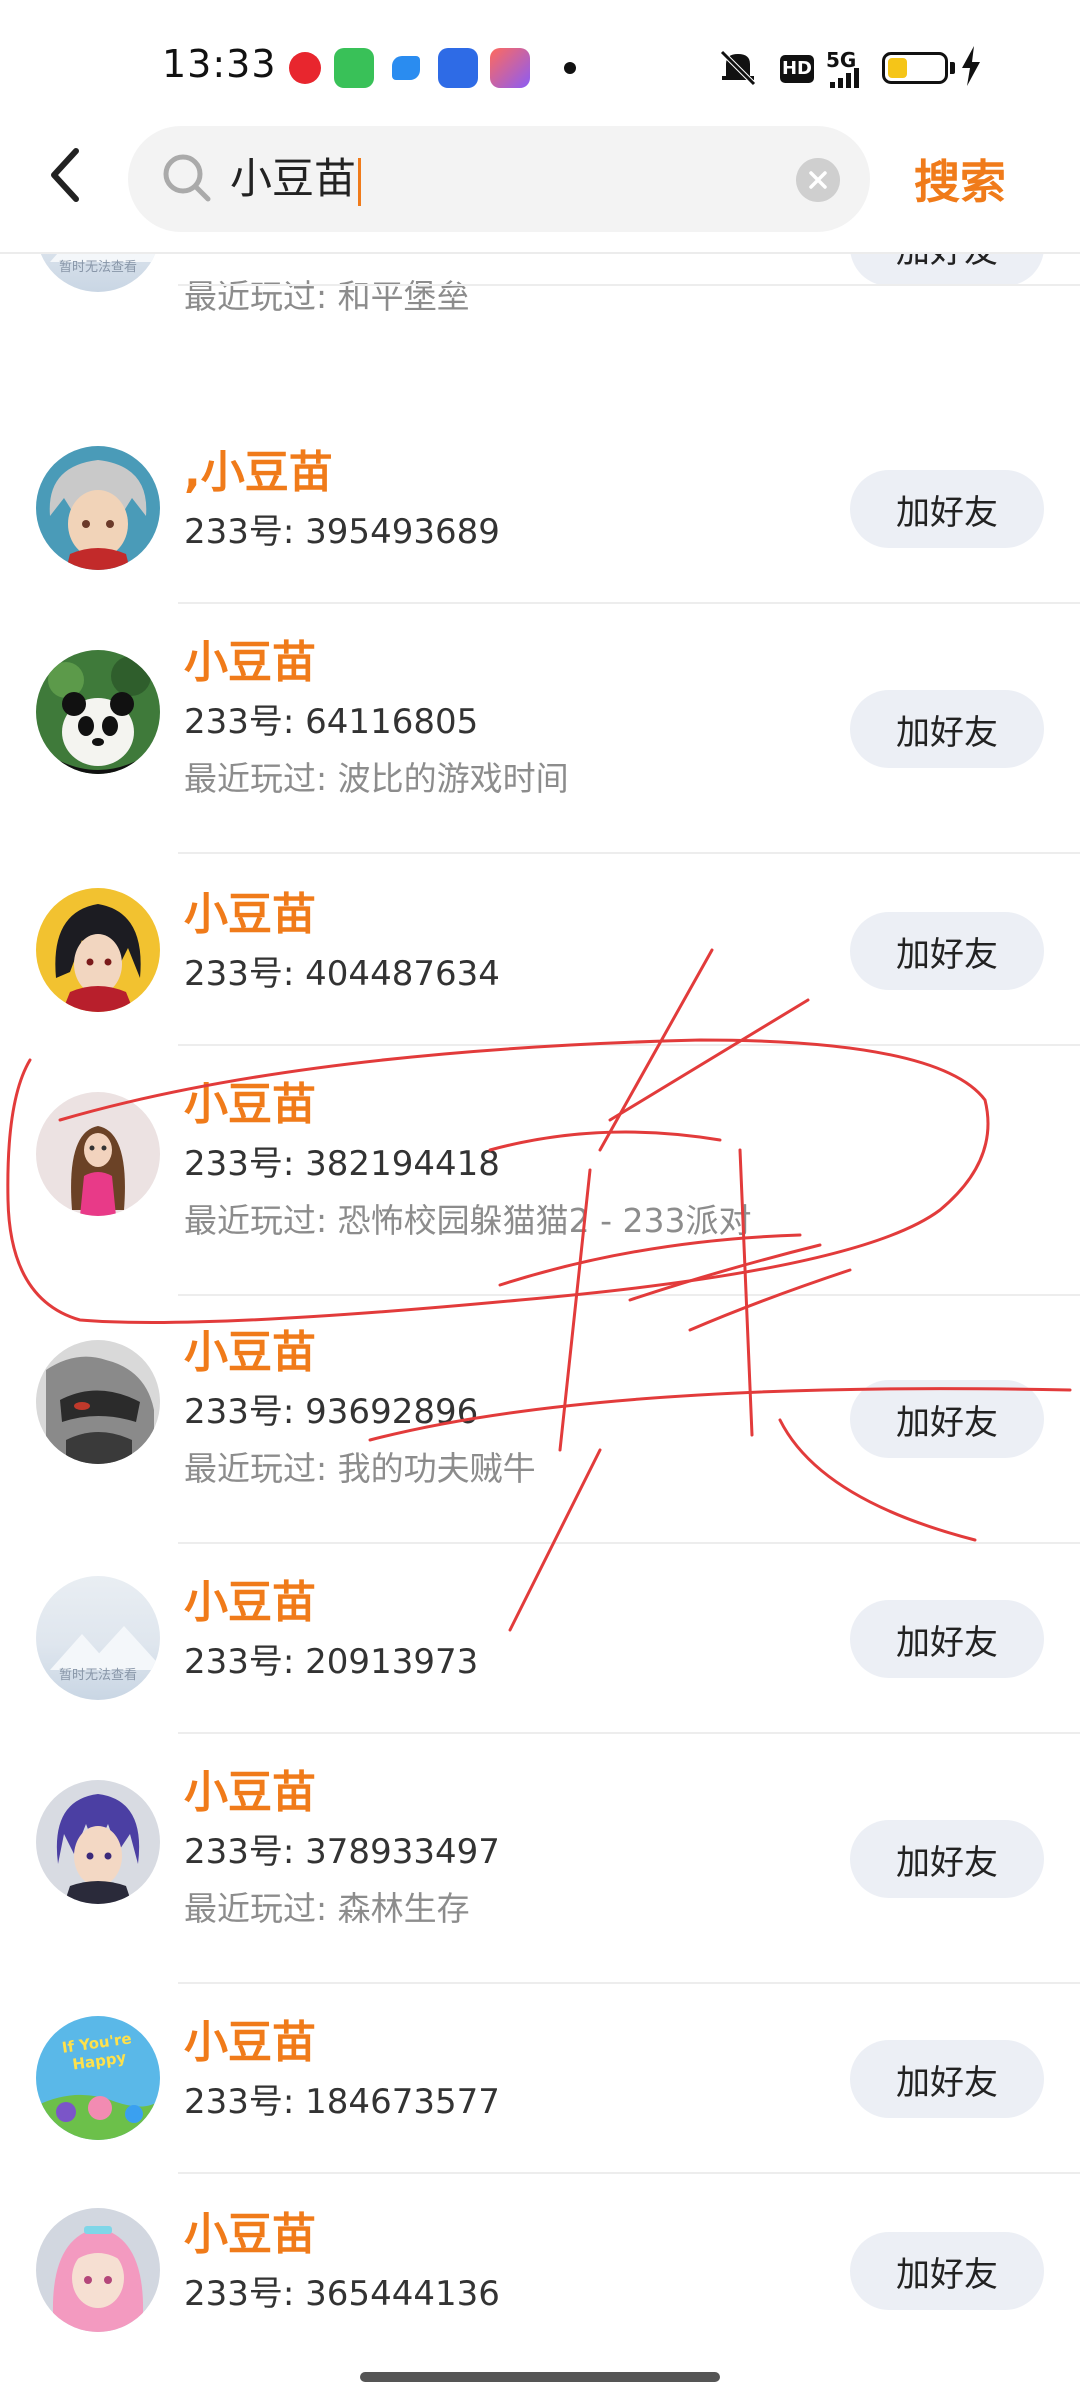  Describe the element at coordinates (376, 778) in the screenshot. I see `recently-played: 最近玩过: 波比的游戏时间` at that location.